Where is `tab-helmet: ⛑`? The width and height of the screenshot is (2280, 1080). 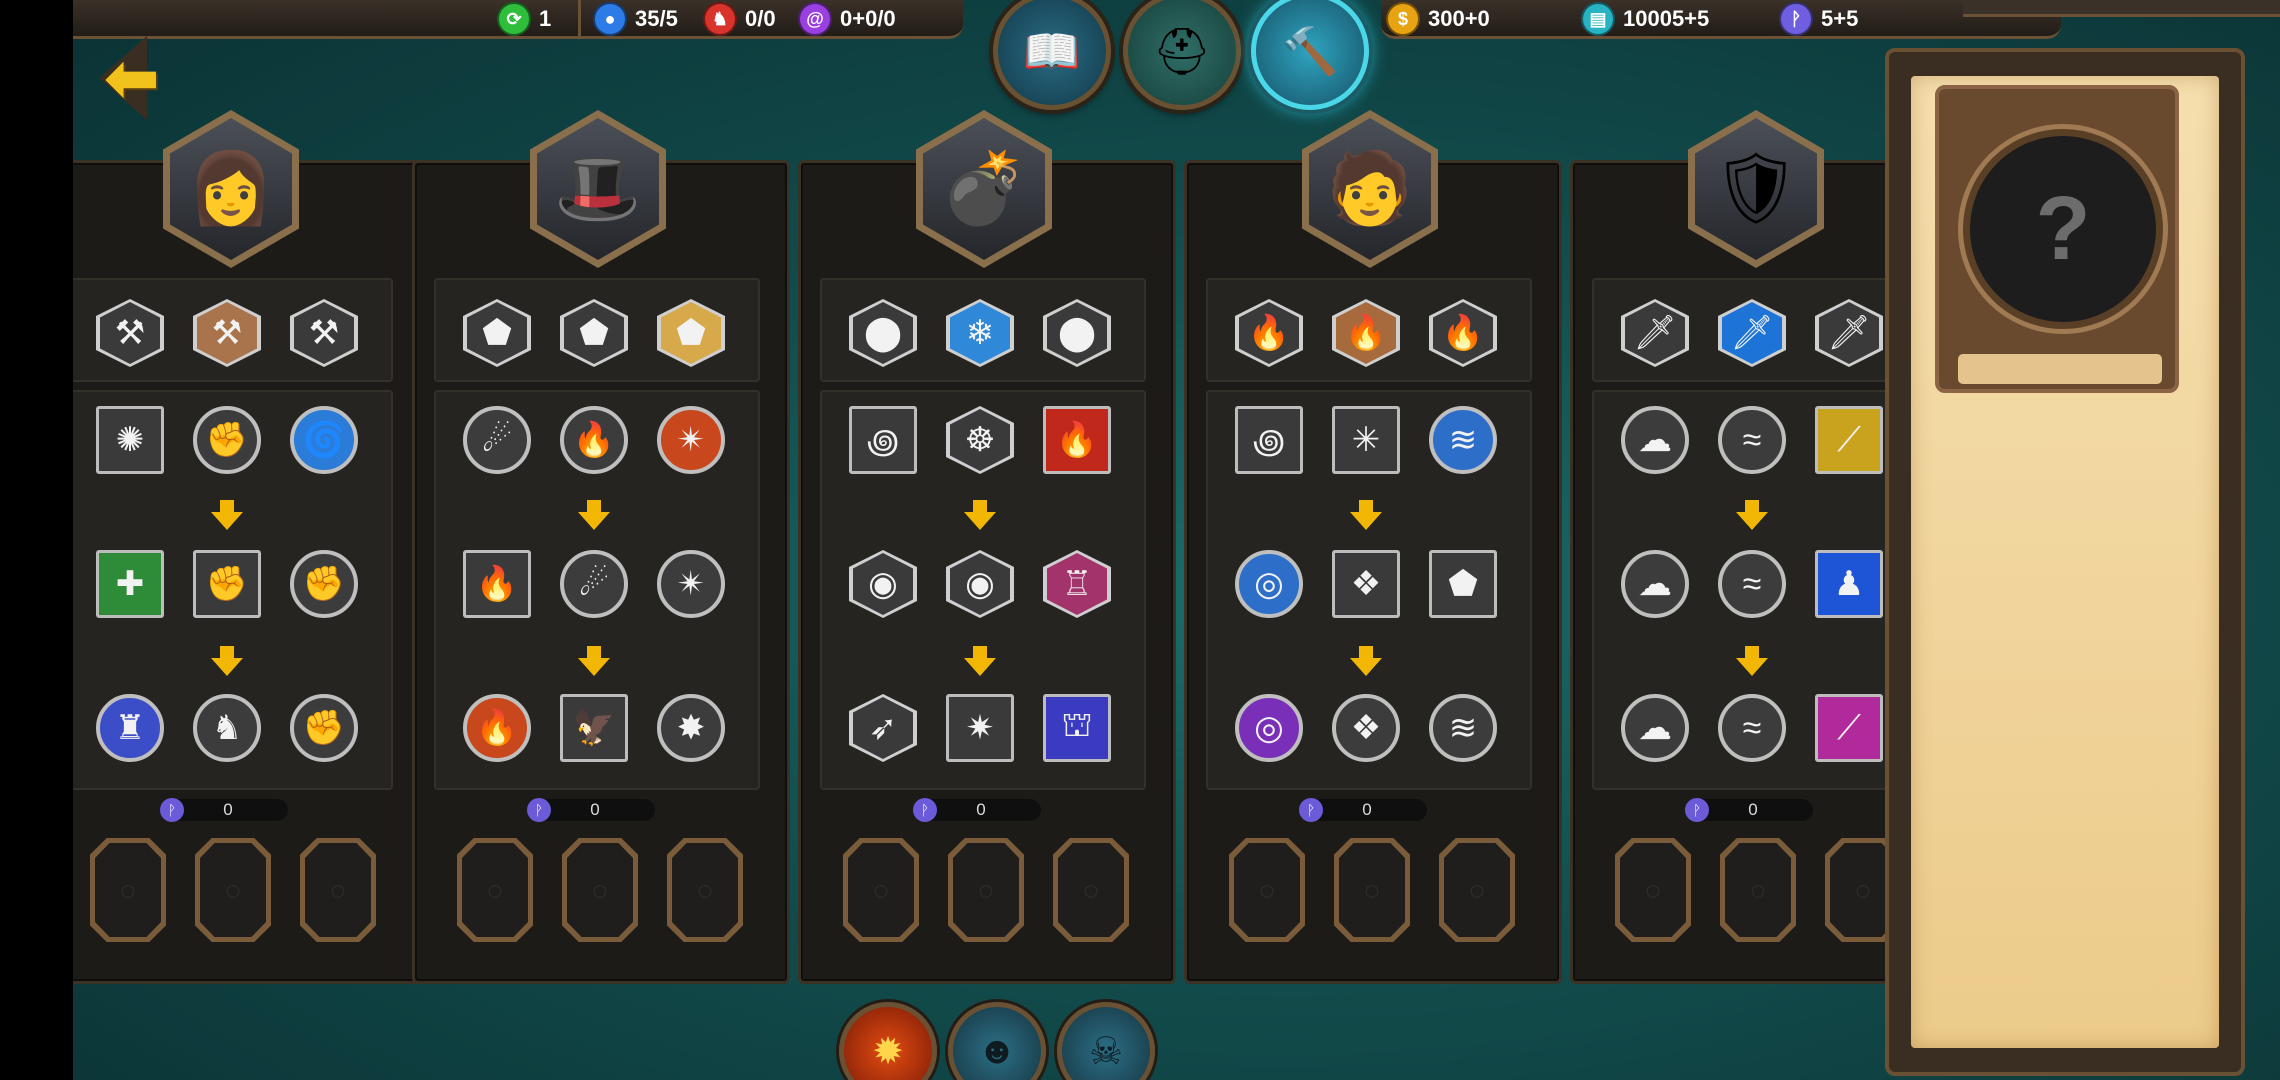 tab-helmet: ⛑ is located at coordinates (1182, 55).